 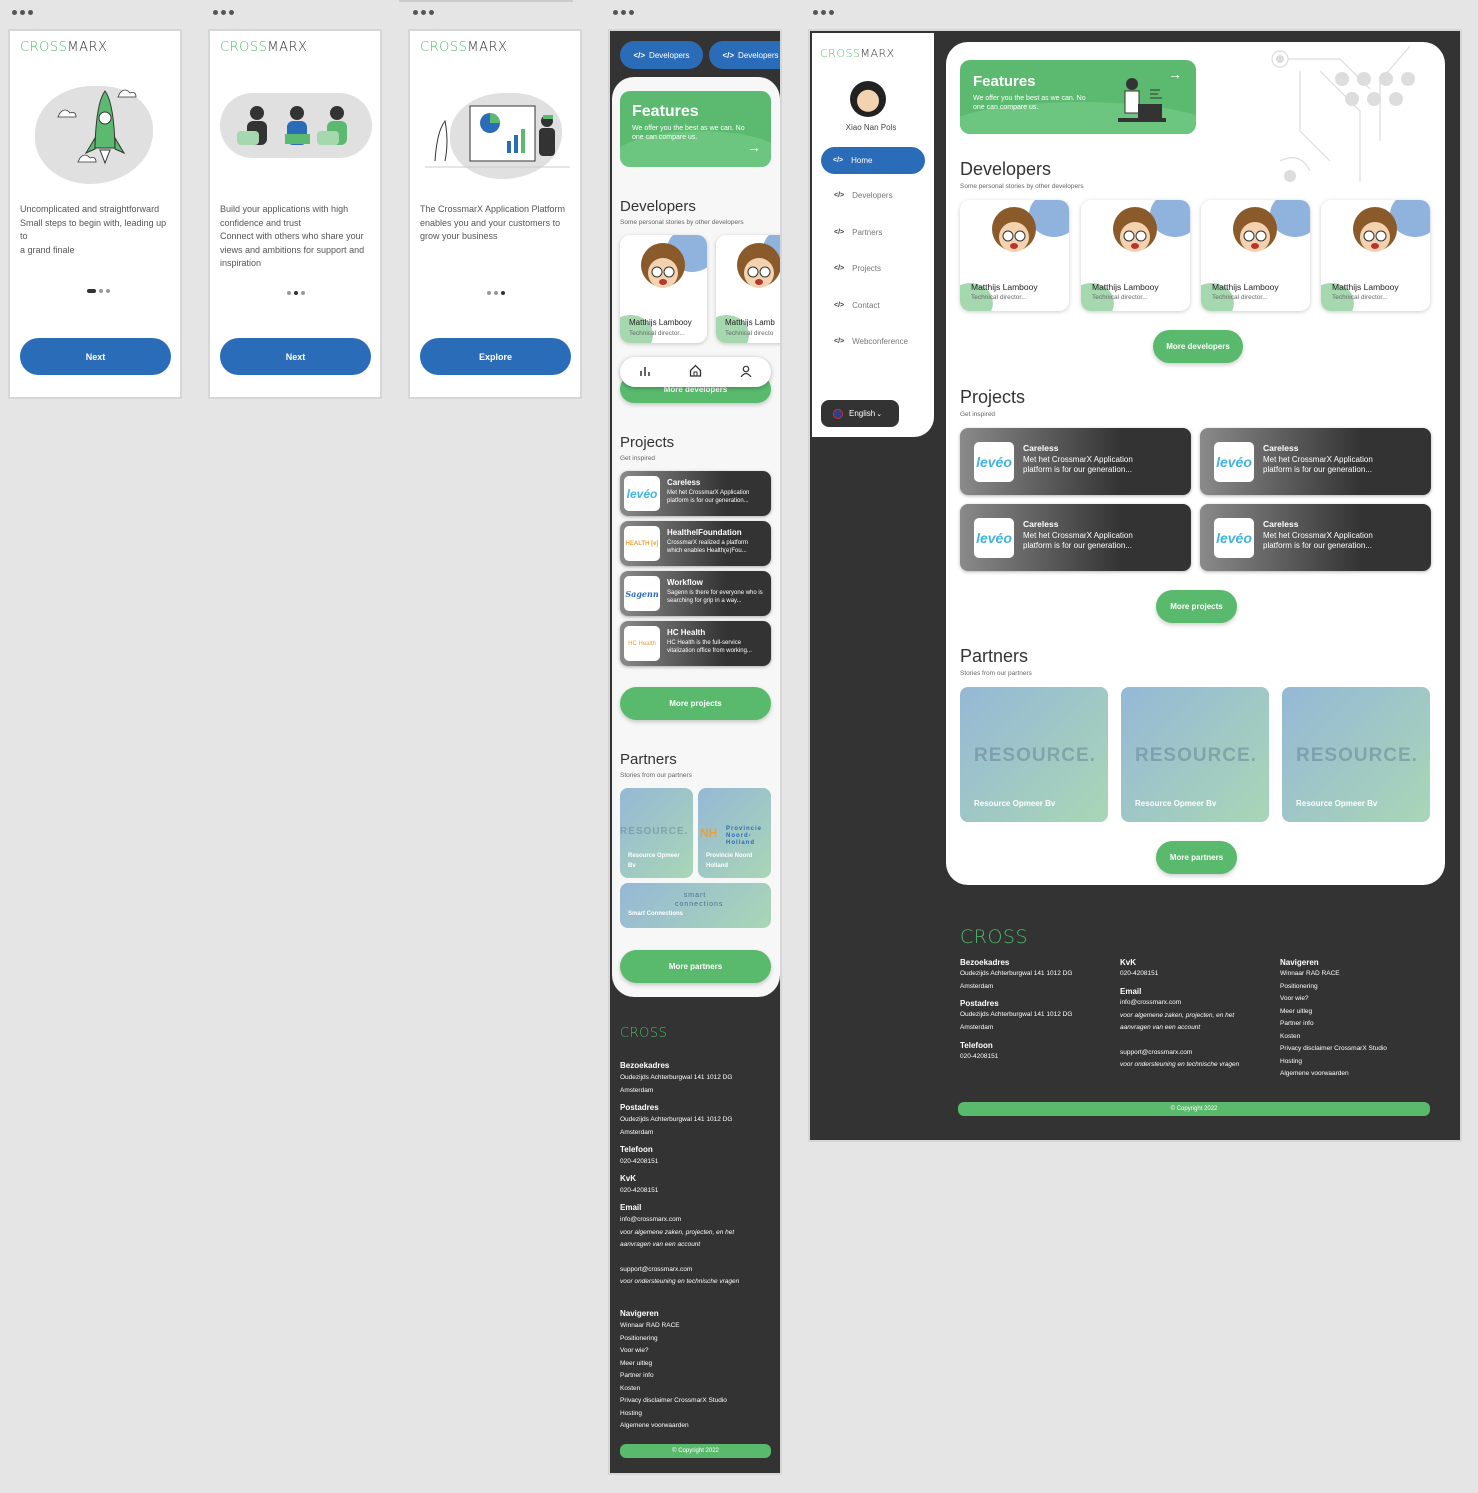 What do you see at coordinates (858, 232) in the screenshot?
I see `nav-partners: </> Partners` at bounding box center [858, 232].